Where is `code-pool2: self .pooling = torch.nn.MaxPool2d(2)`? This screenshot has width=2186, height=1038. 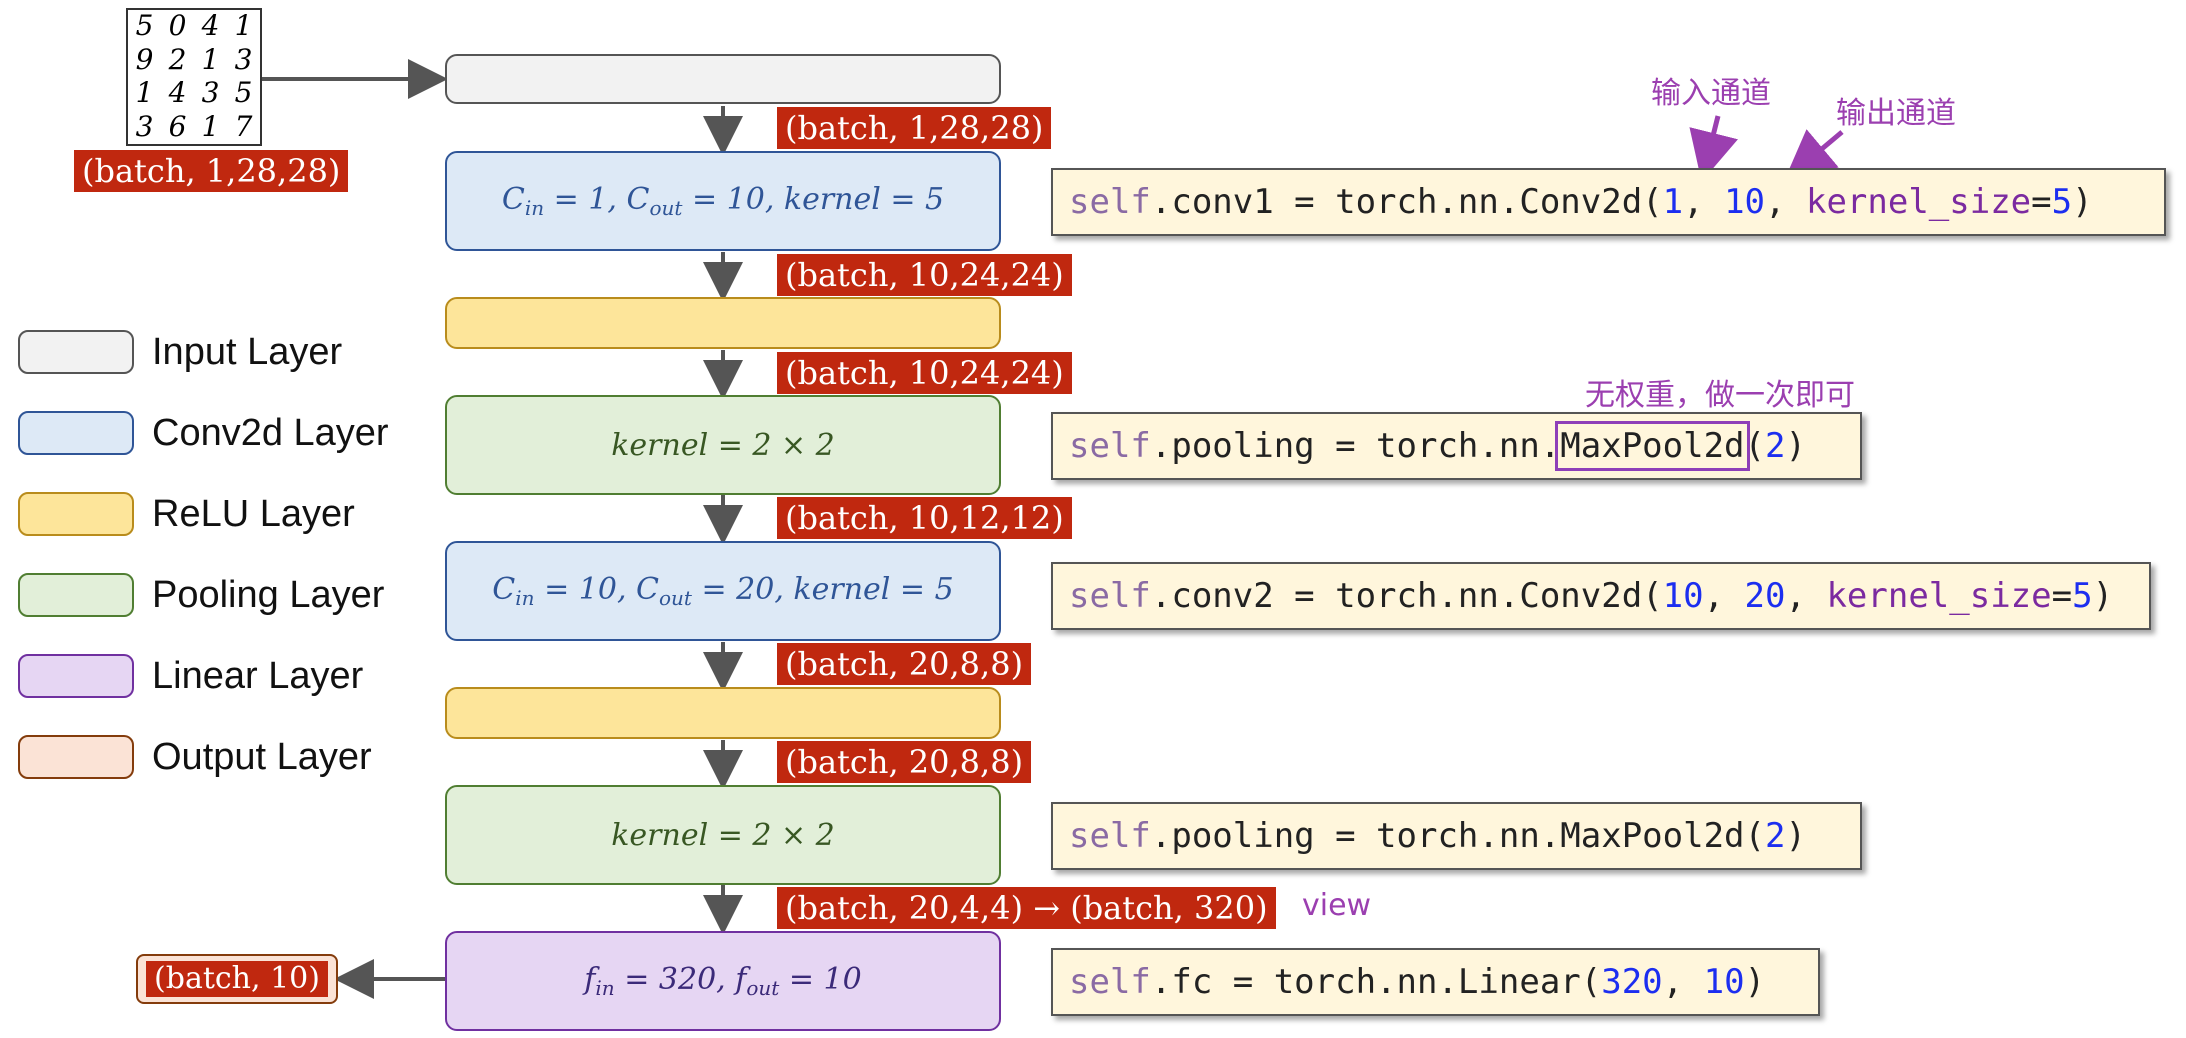 code-pool2: self .pooling = torch.nn.MaxPool2d(2) is located at coordinates (1456, 836).